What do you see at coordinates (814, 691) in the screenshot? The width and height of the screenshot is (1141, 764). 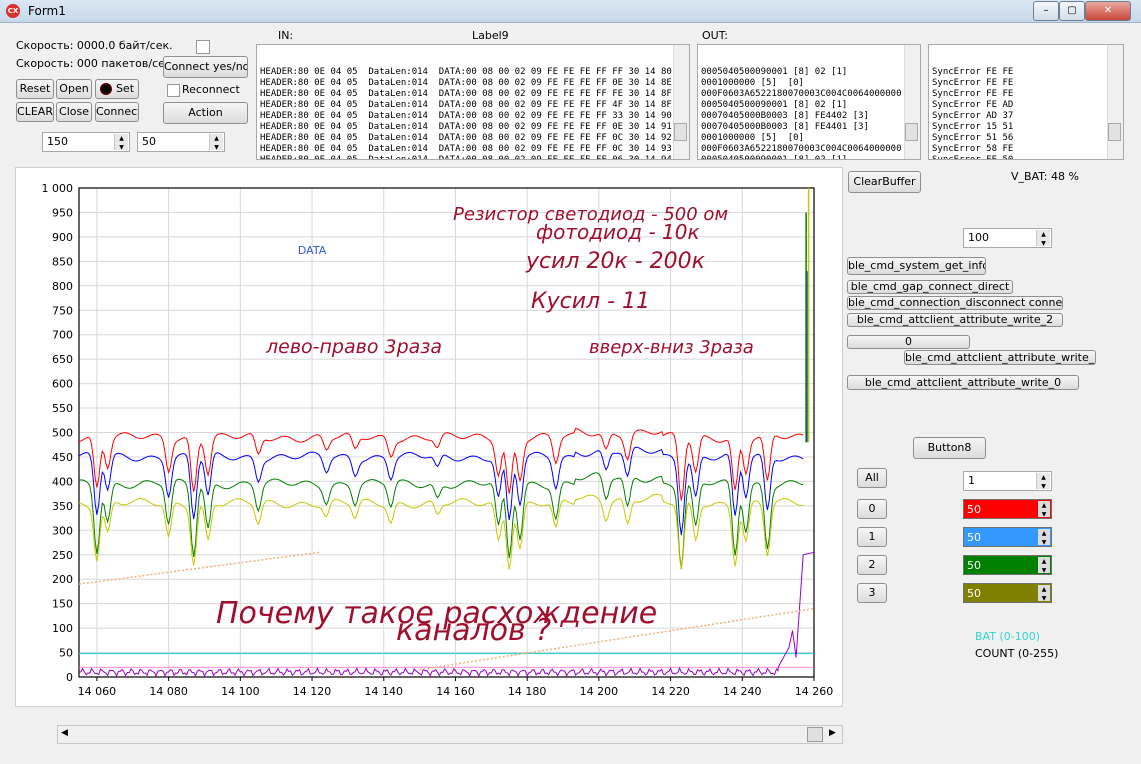 I see `x-tick-label: 14 260` at bounding box center [814, 691].